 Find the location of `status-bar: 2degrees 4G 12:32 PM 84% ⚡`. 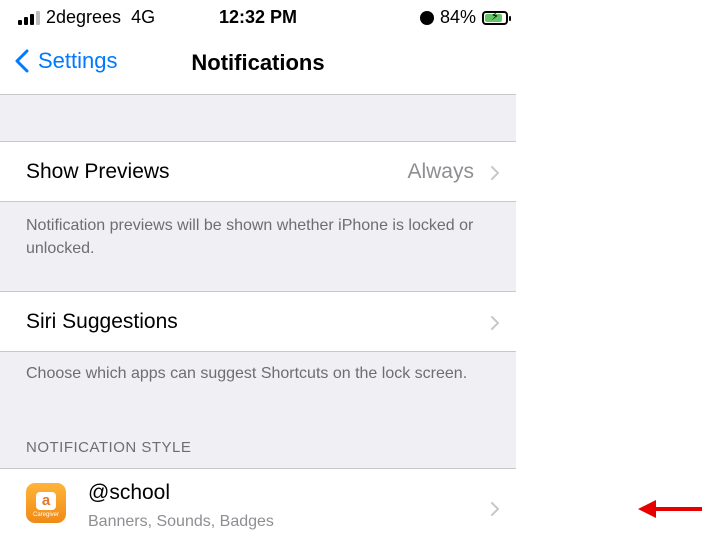

status-bar: 2degrees 4G 12:32 PM 84% ⚡ is located at coordinates (258, 19).